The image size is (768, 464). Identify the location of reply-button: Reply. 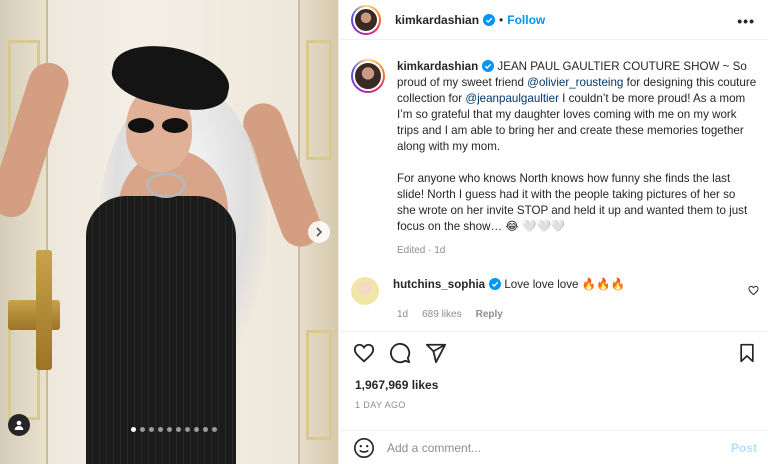
(489, 314).